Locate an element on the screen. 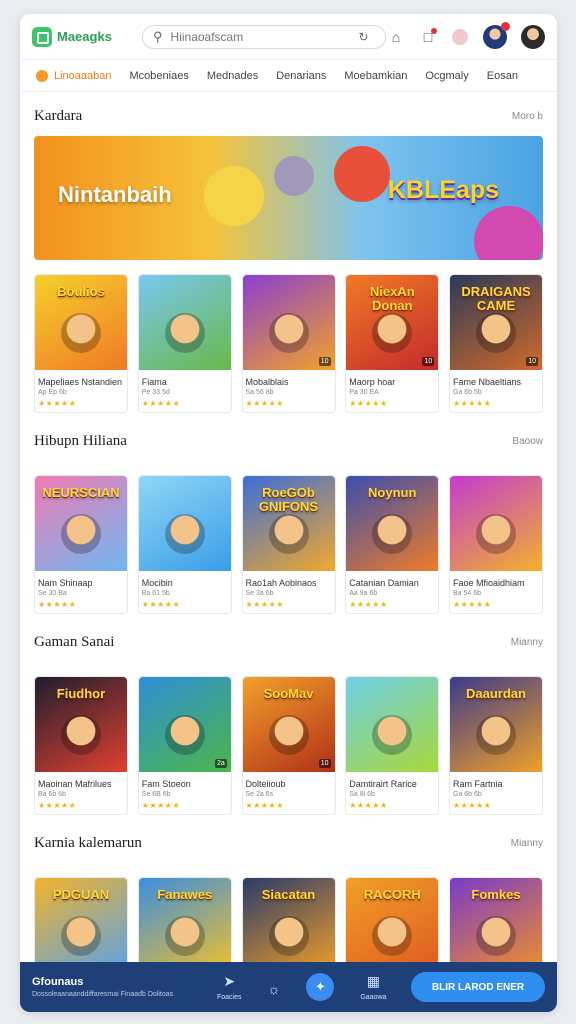  game-thumbnail: Fiudhor is located at coordinates (81, 724).